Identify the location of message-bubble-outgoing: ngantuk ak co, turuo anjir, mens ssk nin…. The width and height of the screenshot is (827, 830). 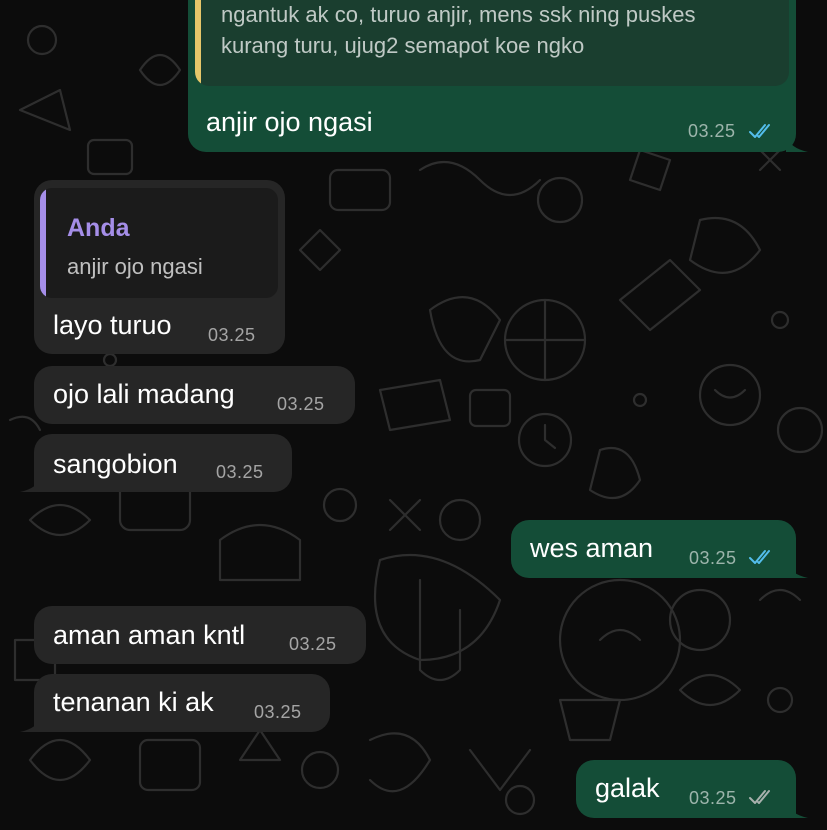
(492, 76).